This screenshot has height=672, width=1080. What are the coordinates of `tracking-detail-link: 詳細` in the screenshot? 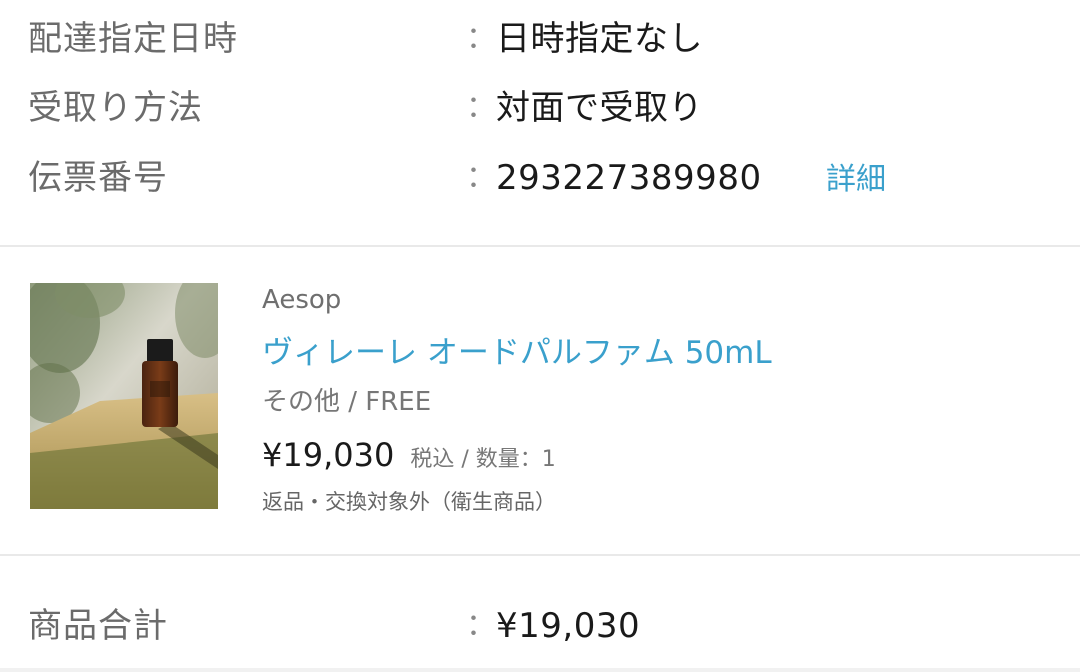 It's located at (856, 180).